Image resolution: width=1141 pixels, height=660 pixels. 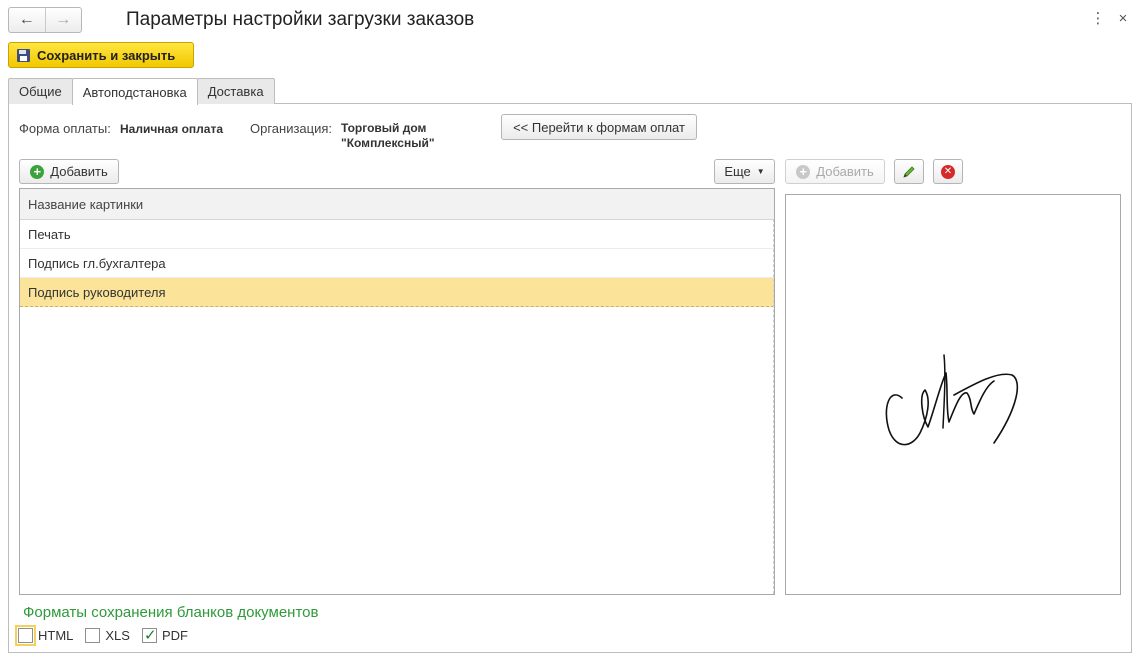 I want to click on arrow-left-icon: ←, so click(x=26, y=19).